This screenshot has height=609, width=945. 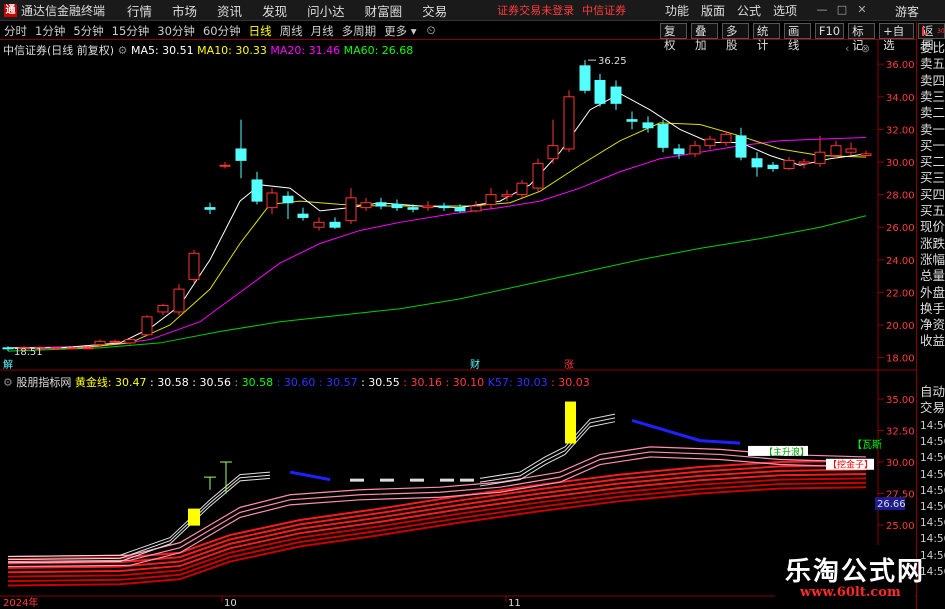 What do you see at coordinates (932, 309) in the screenshot?
I see `side-panel-item: 换手` at bounding box center [932, 309].